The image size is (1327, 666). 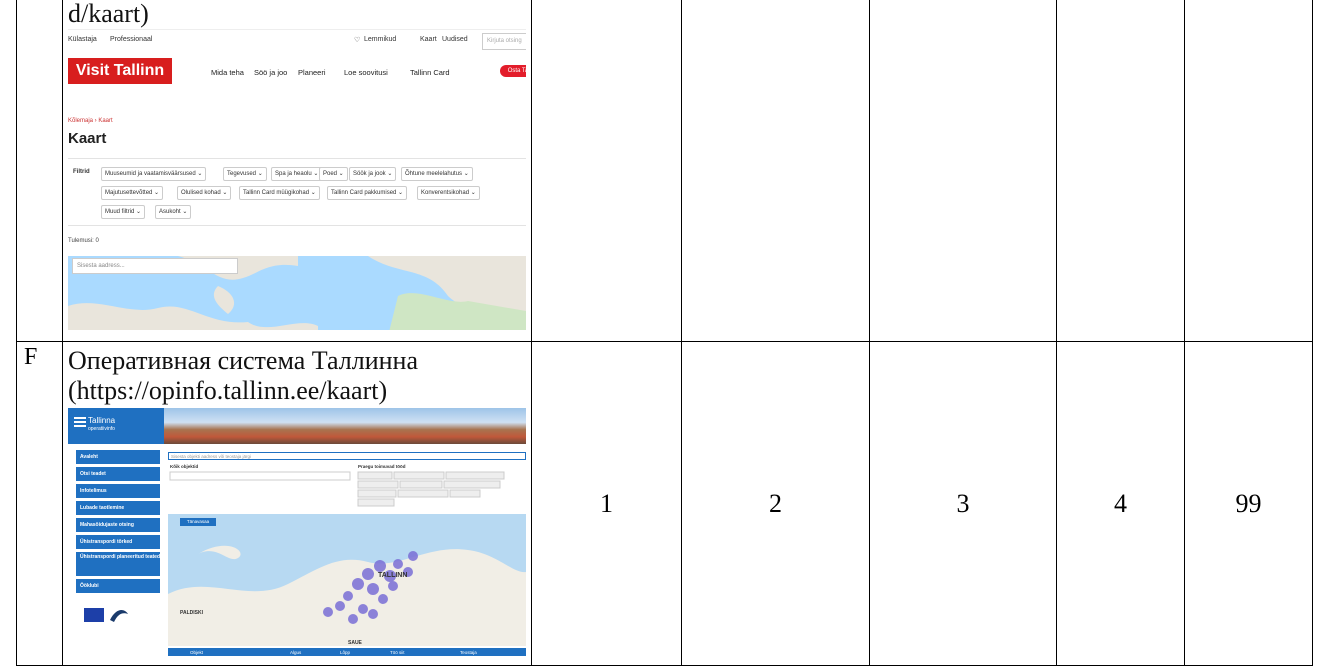 What do you see at coordinates (1120, 503) in the screenshot?
I see `value-cell: 4` at bounding box center [1120, 503].